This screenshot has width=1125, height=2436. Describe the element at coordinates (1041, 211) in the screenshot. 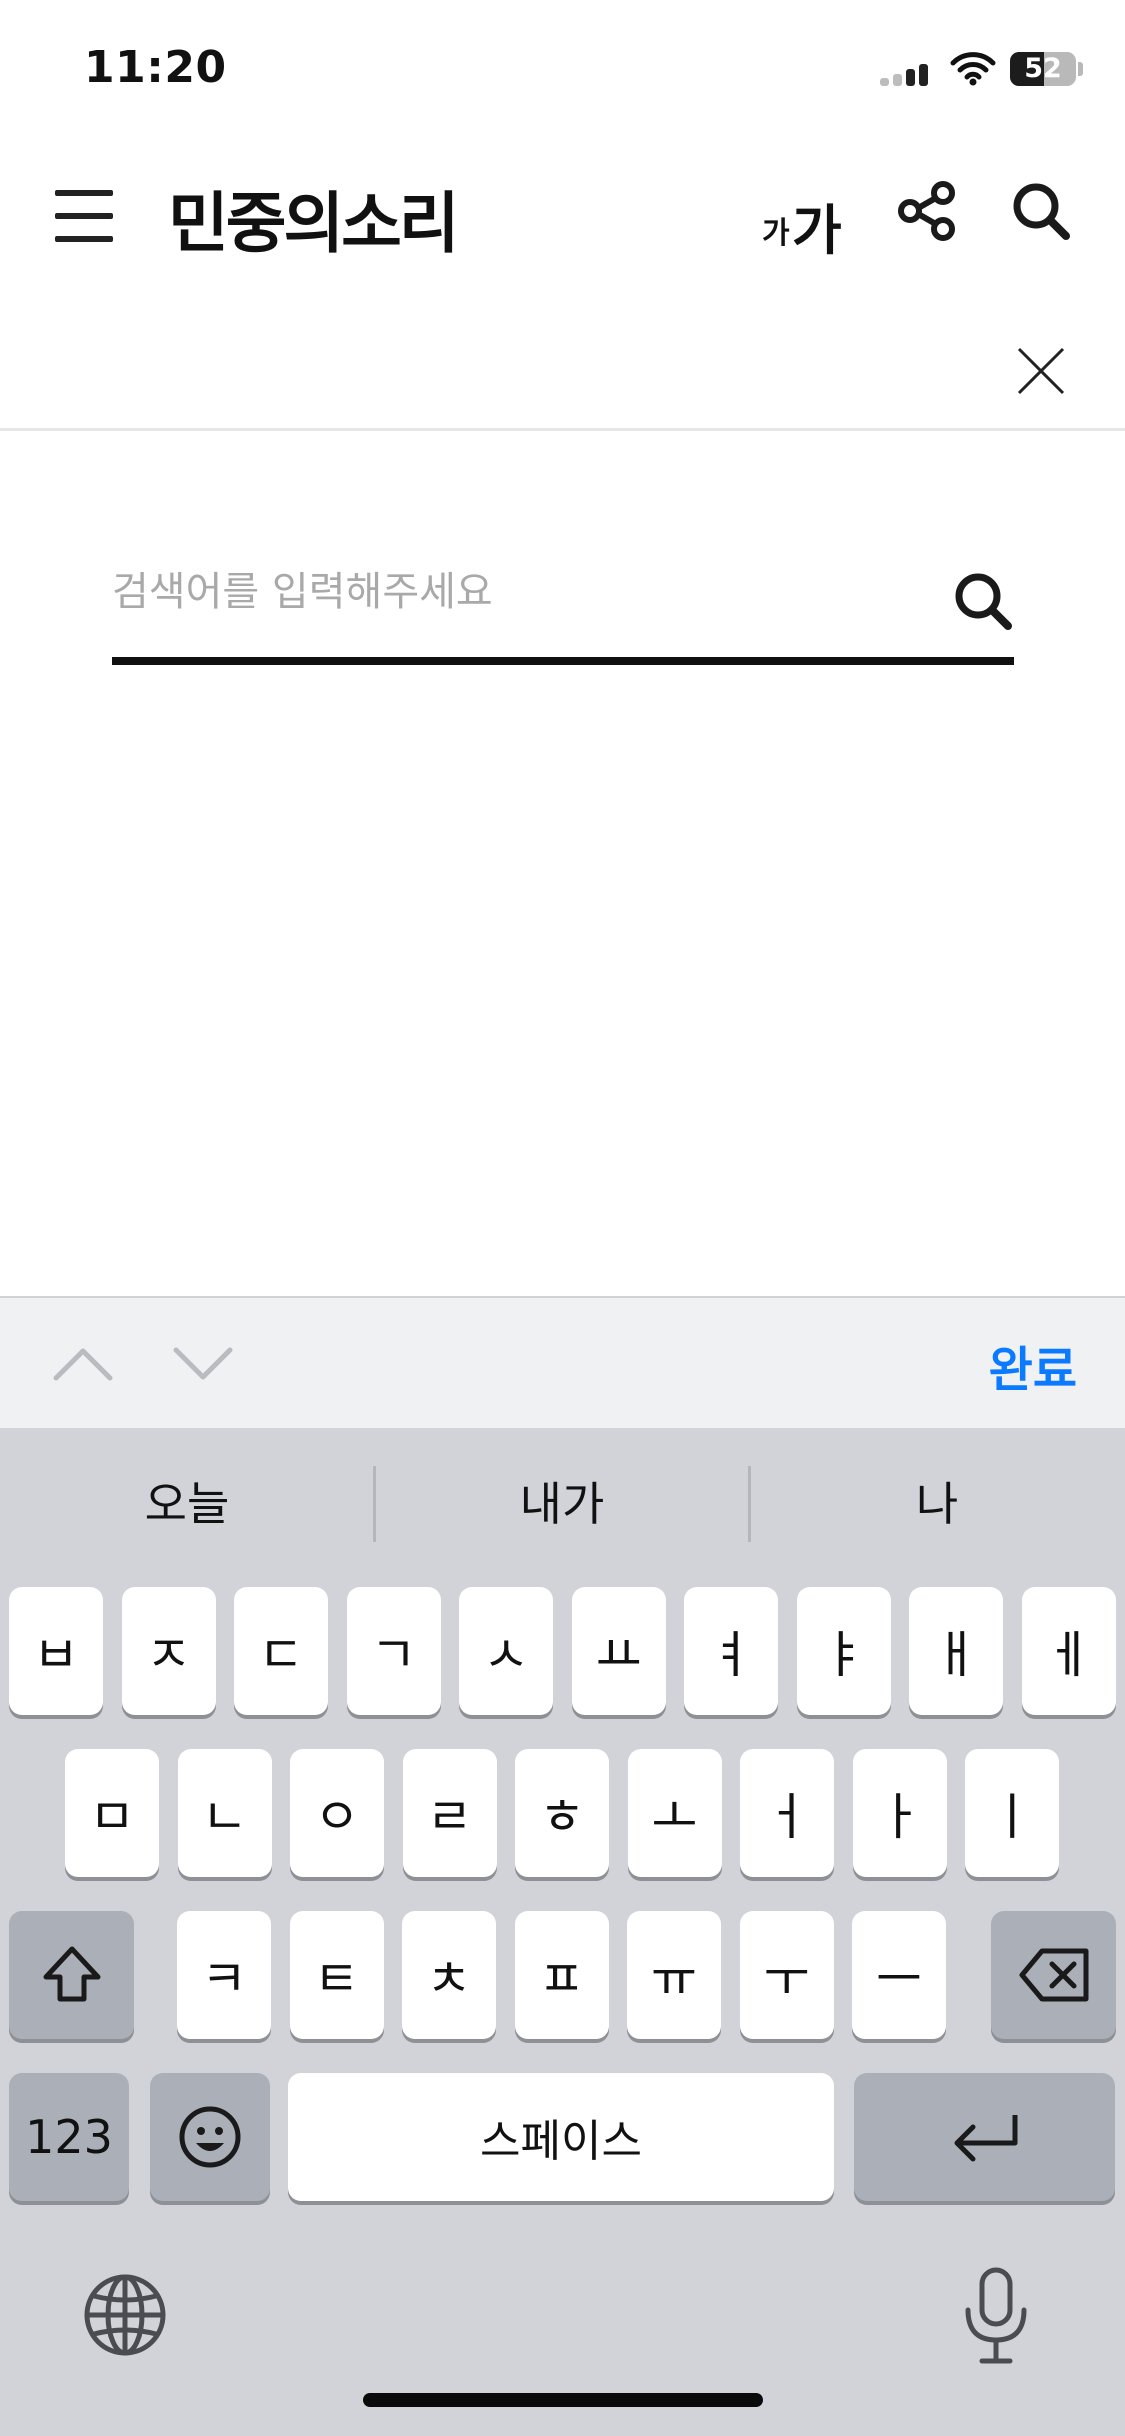

I see `search-icon` at that location.